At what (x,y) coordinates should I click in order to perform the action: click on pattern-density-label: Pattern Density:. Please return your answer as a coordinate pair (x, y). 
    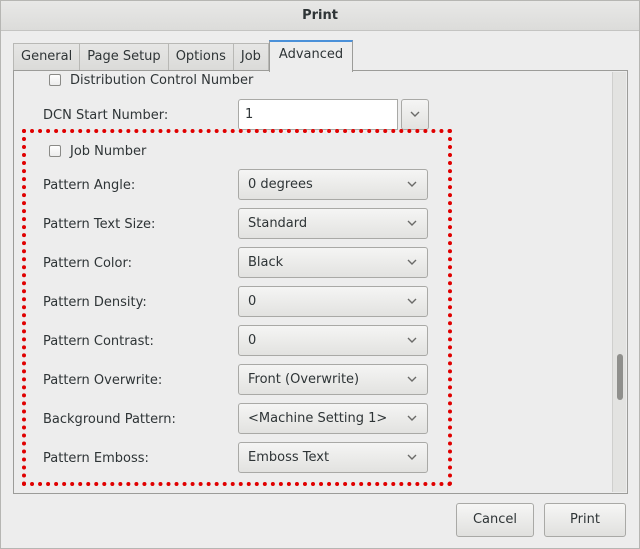
    Looking at the image, I should click on (95, 302).